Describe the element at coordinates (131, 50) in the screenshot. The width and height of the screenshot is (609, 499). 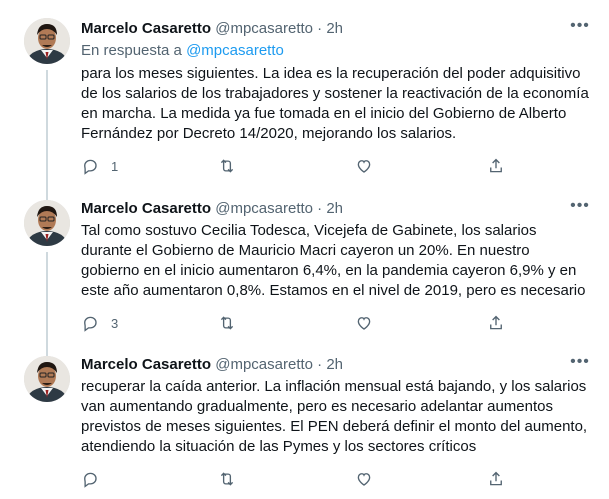
I see `reply-prefix: En respuesta a` at that location.